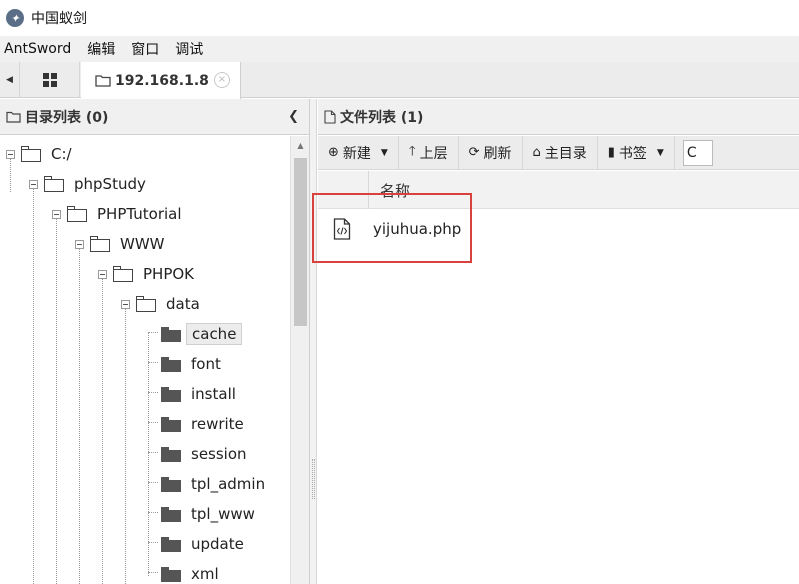 The image size is (799, 584). Describe the element at coordinates (206, 454) in the screenshot. I see `tree-node-session: session` at that location.